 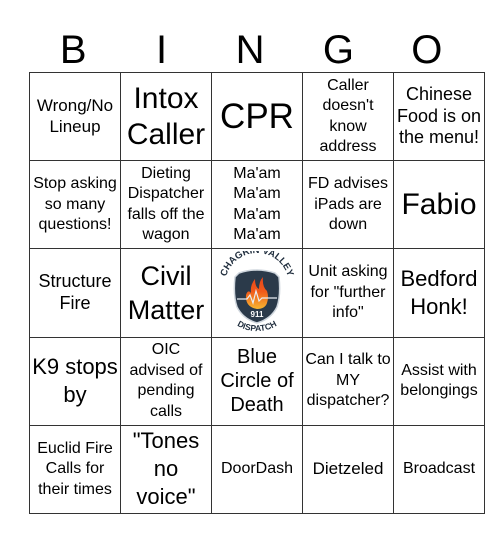 I want to click on header-letter-i: I, so click(x=162, y=50).